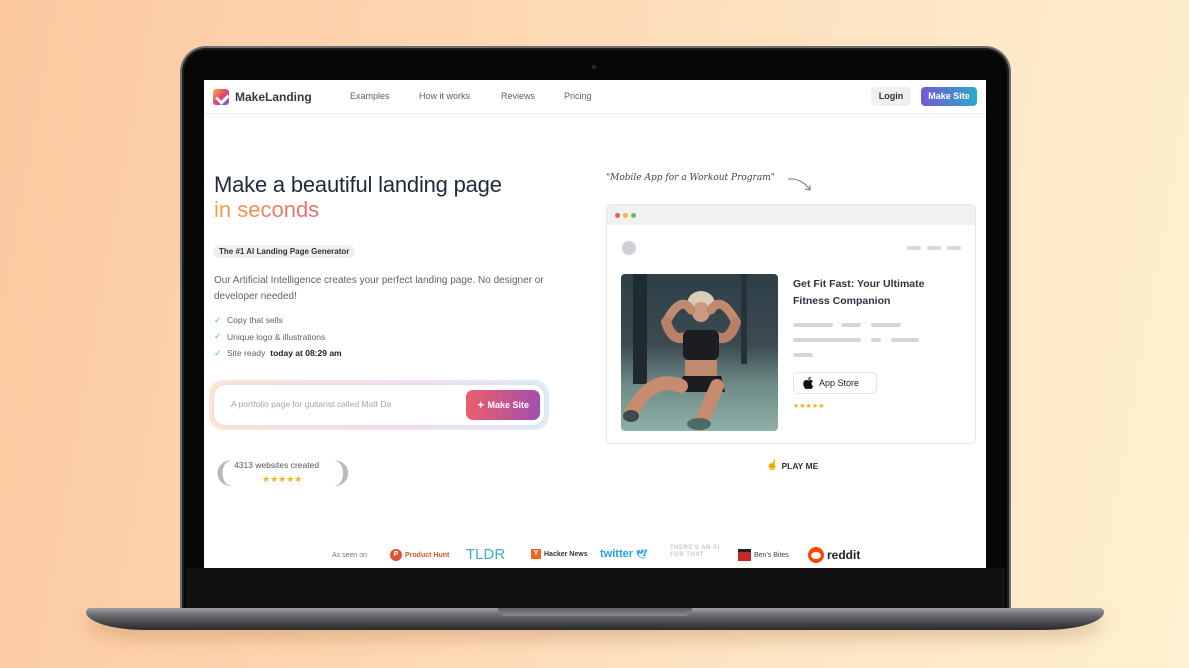 The height and width of the screenshot is (668, 1189). What do you see at coordinates (282, 479) in the screenshot?
I see `rating-stars: ★★★★★` at bounding box center [282, 479].